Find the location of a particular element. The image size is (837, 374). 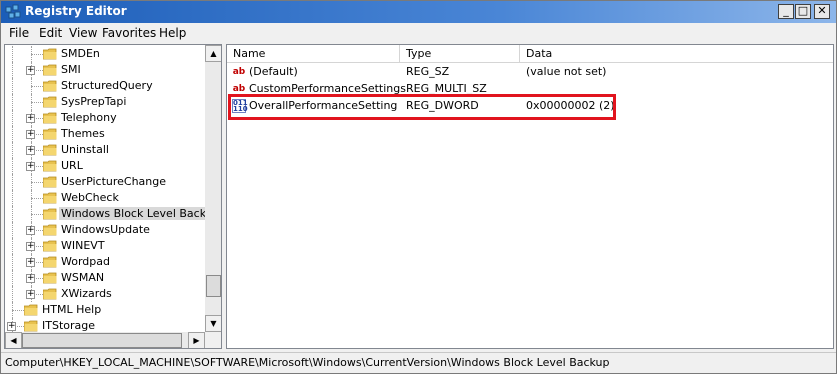

tree-item-label: StructuredQuery is located at coordinates (107, 85).